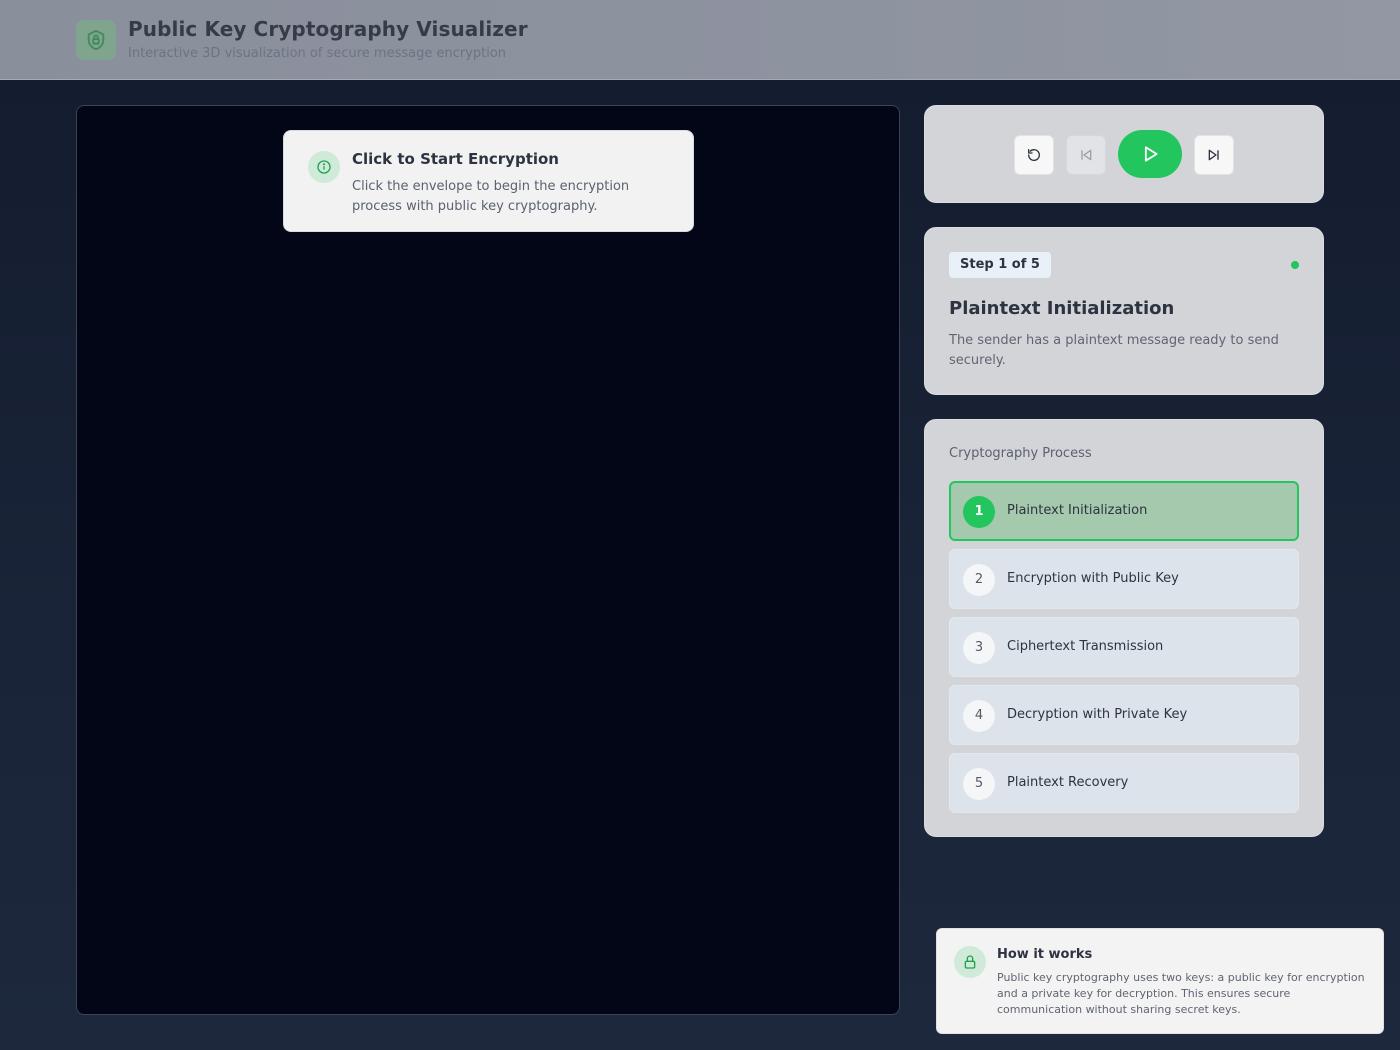 The width and height of the screenshot is (1400, 1050). I want to click on step-badge: Step 1 of 5, so click(1000, 265).